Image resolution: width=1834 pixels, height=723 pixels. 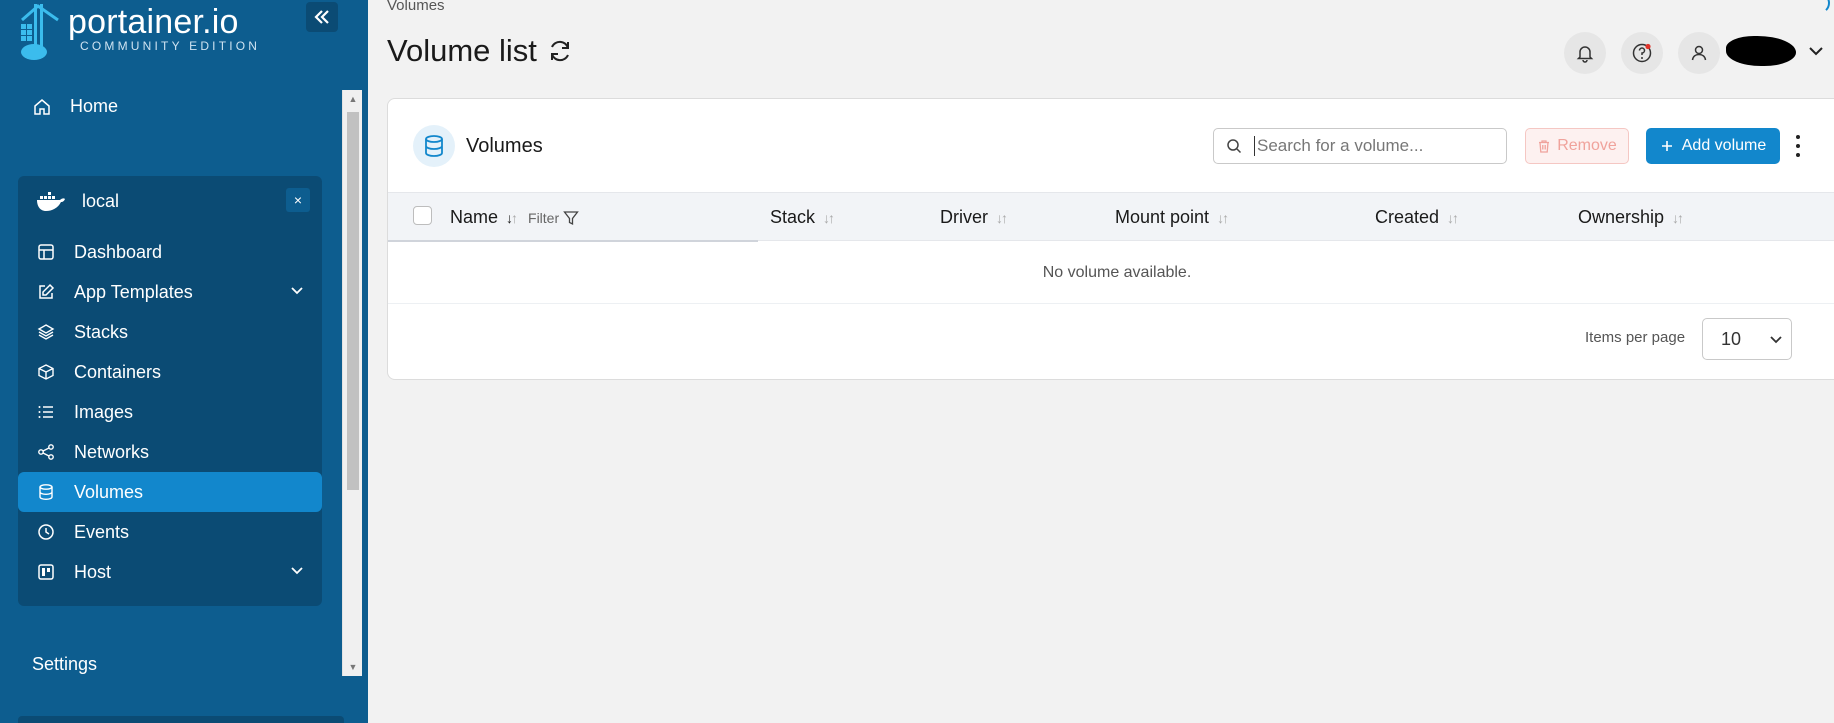 What do you see at coordinates (298, 200) in the screenshot?
I see `environment-close-button: ×` at bounding box center [298, 200].